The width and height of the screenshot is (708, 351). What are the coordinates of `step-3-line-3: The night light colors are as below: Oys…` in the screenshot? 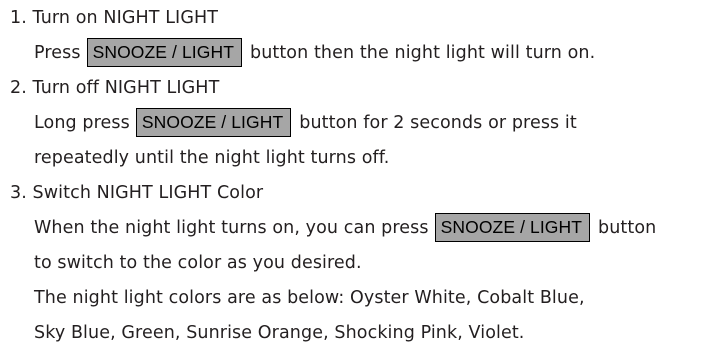 It's located at (309, 297).